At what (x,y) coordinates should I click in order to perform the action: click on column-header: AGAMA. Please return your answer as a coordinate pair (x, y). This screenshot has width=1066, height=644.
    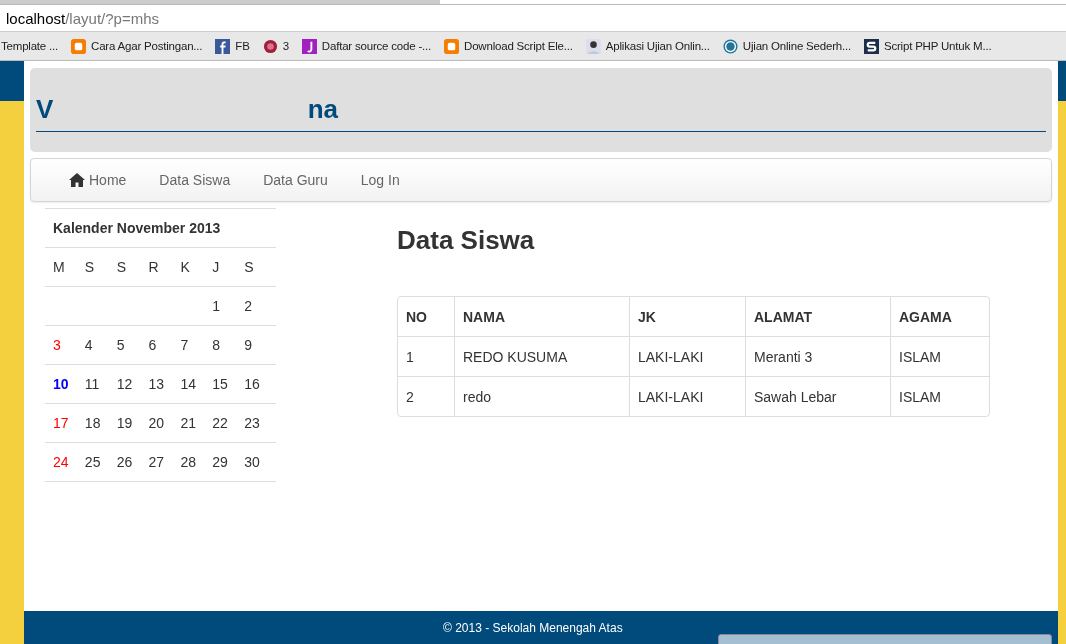
    Looking at the image, I should click on (939, 316).